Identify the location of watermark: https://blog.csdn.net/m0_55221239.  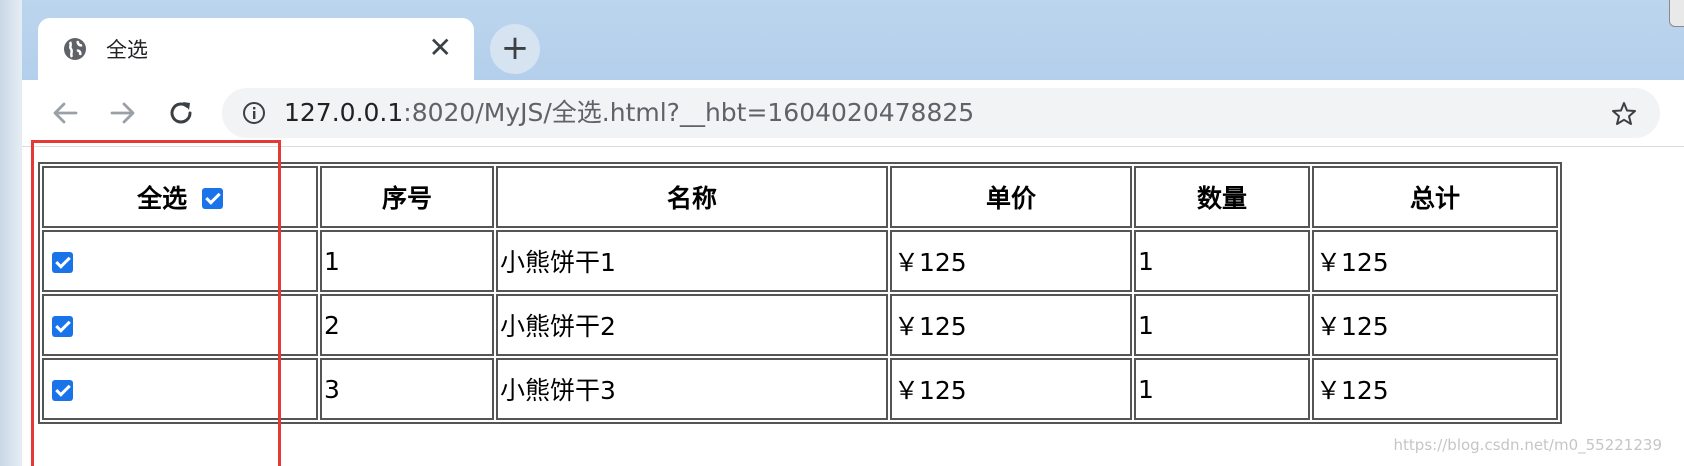
(1527, 445).